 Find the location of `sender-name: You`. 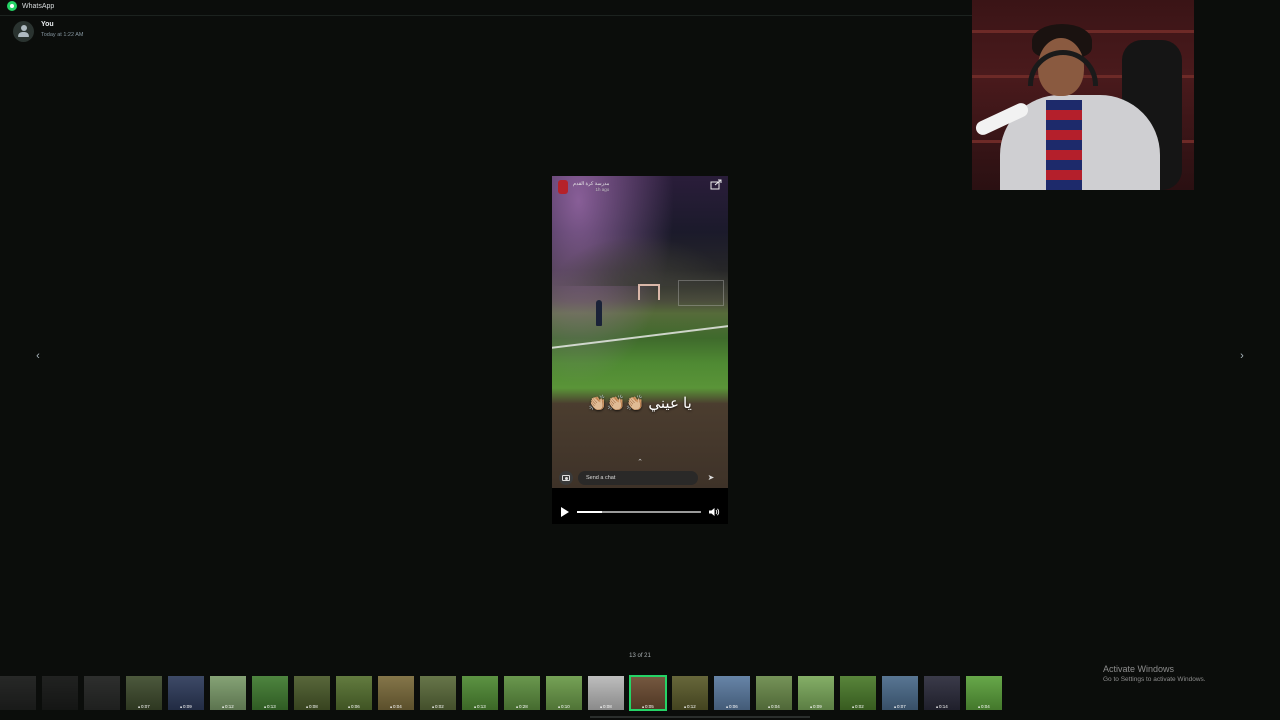

sender-name: You is located at coordinates (47, 24).